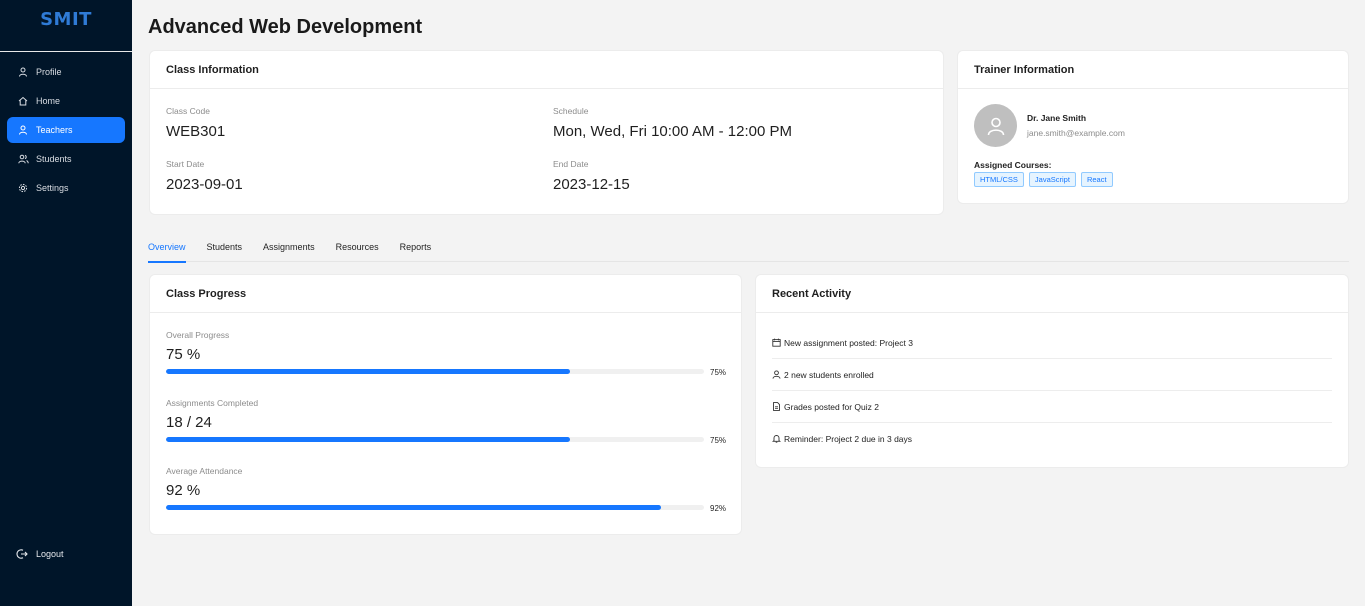  What do you see at coordinates (285, 27) in the screenshot?
I see `page-title: Advanced Web Development` at bounding box center [285, 27].